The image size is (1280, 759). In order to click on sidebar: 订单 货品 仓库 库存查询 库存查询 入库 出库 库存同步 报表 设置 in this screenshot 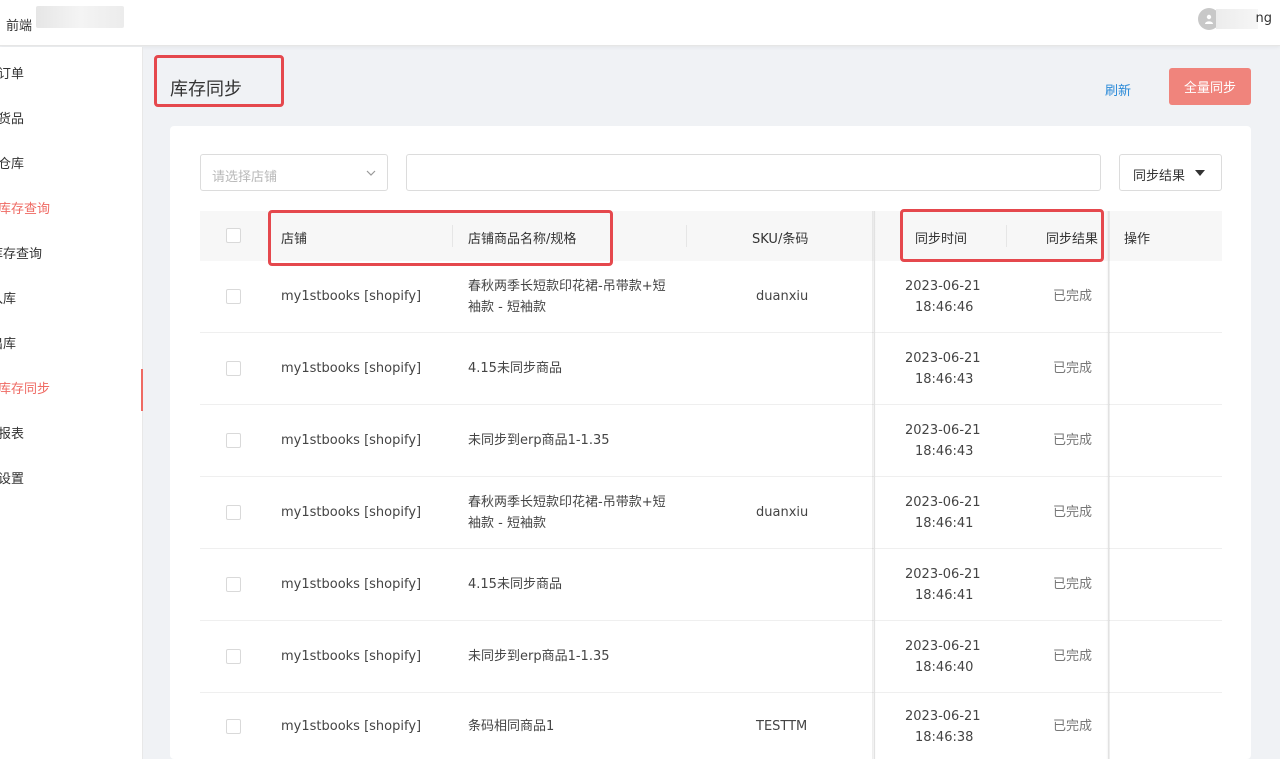, I will do `click(71, 403)`.